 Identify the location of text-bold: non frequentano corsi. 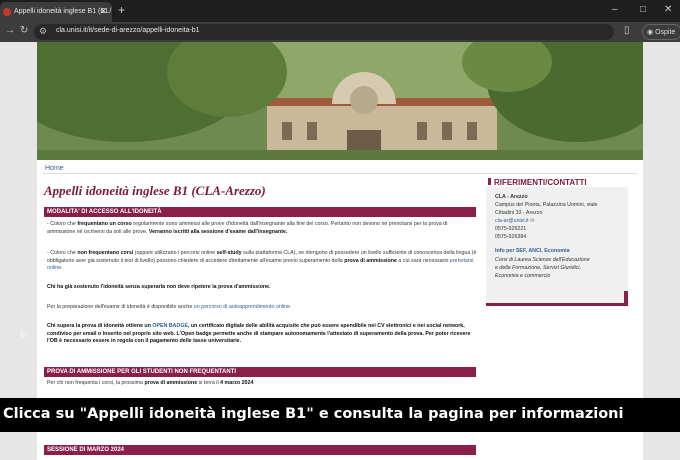
(105, 253).